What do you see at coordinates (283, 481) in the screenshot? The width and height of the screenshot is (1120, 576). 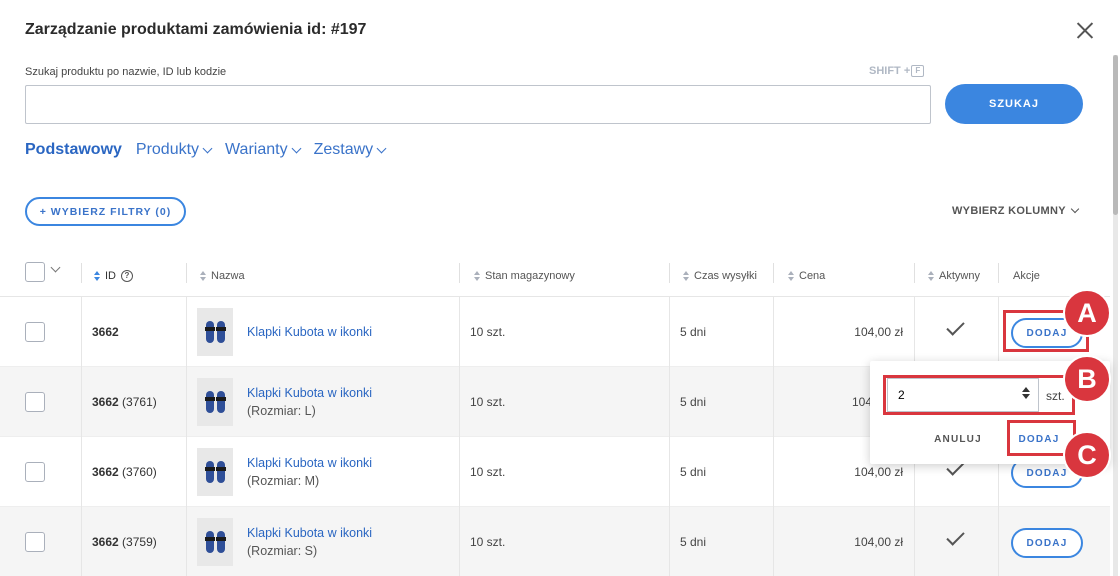 I see `variant-size: (Rozmiar: M)` at bounding box center [283, 481].